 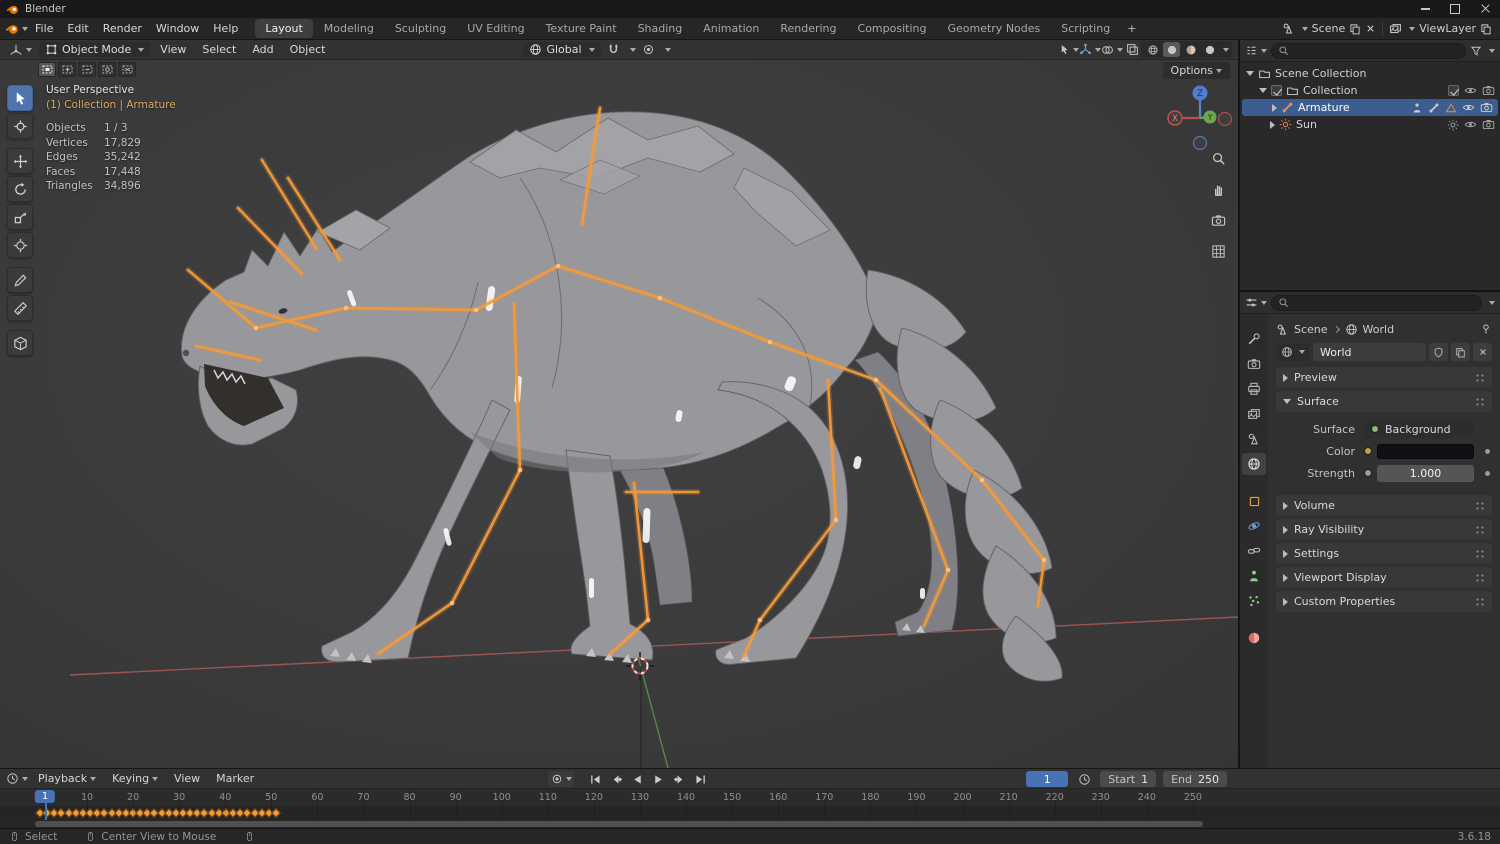 I want to click on shading-wireframe-button, so click(x=1152, y=49).